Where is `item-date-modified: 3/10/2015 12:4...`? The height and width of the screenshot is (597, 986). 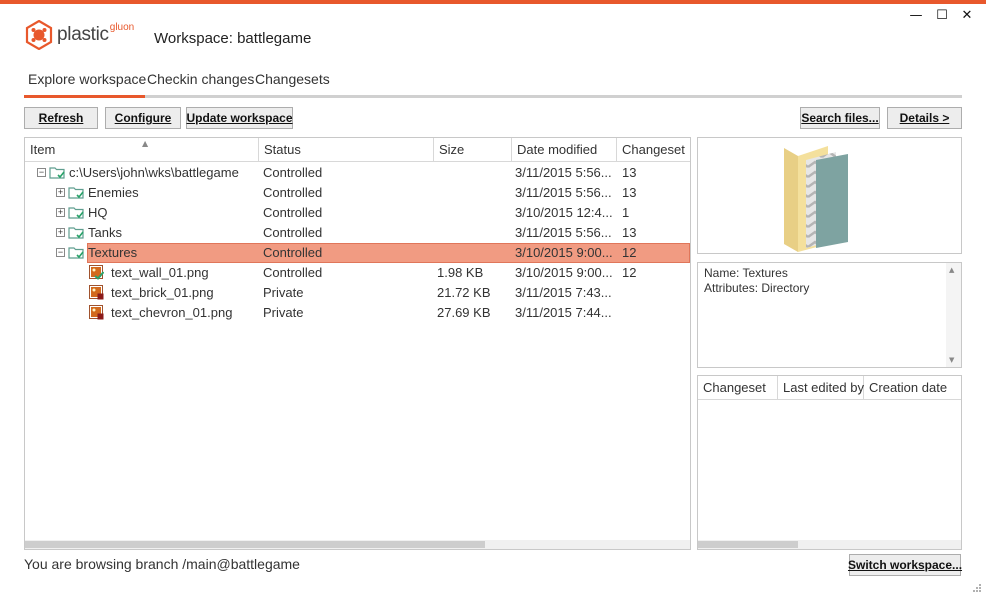
item-date-modified: 3/10/2015 12:4... is located at coordinates (564, 212).